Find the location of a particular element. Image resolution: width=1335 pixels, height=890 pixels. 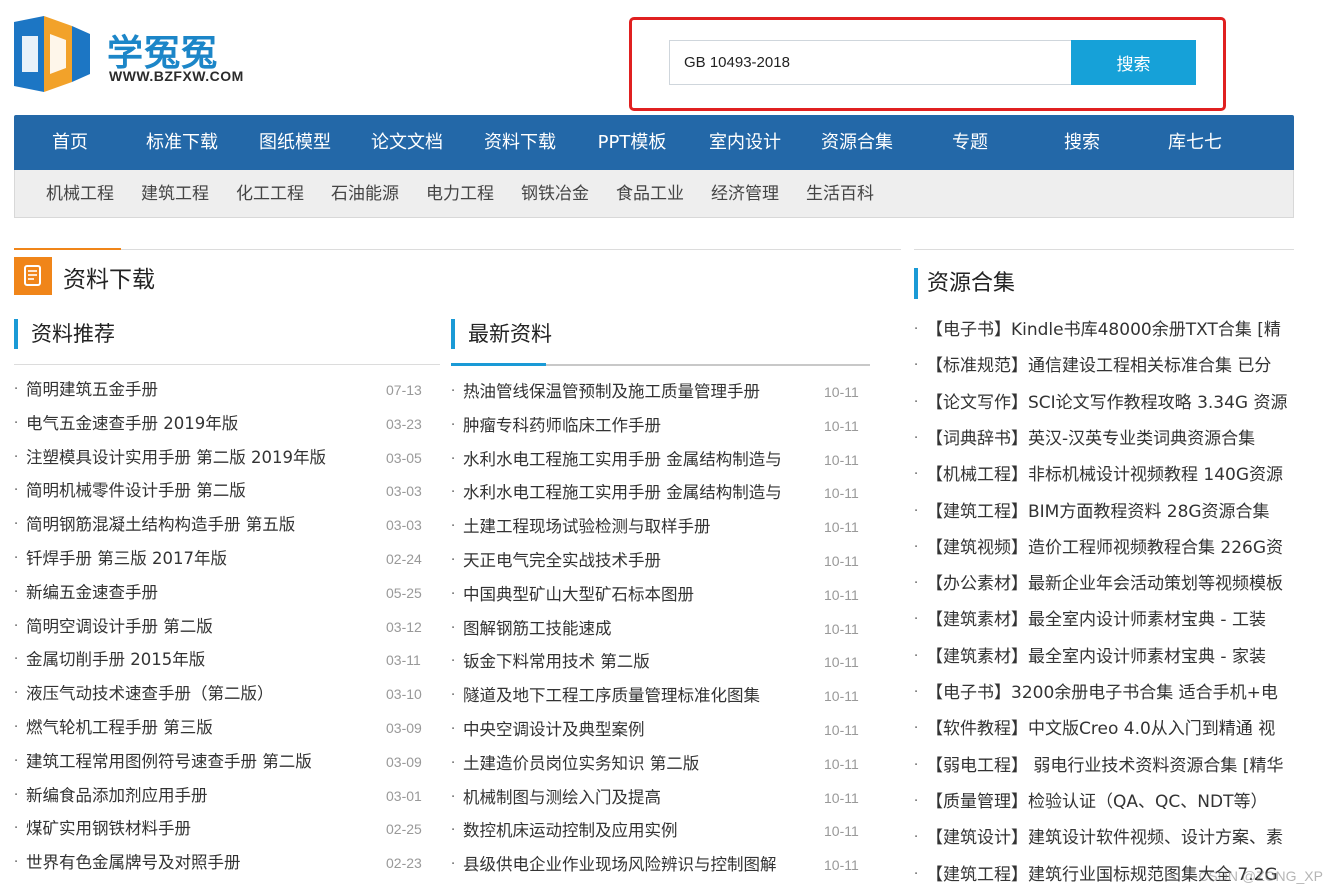

list-item-title: 县级供电企业作业现场风险辨识与控制图解 is located at coordinates (638, 865).